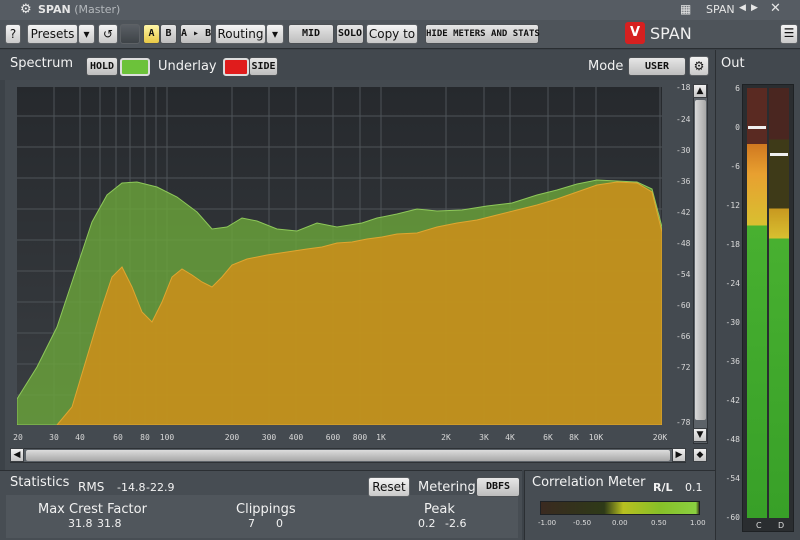 The width and height of the screenshot is (800, 540). Describe the element at coordinates (635, 33) in the screenshot. I see `voxengo-logo: V` at that location.